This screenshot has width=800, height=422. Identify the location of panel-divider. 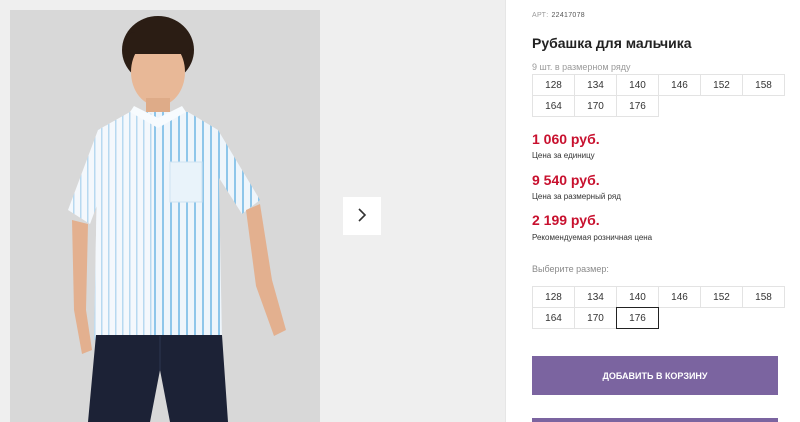
(505, 211).